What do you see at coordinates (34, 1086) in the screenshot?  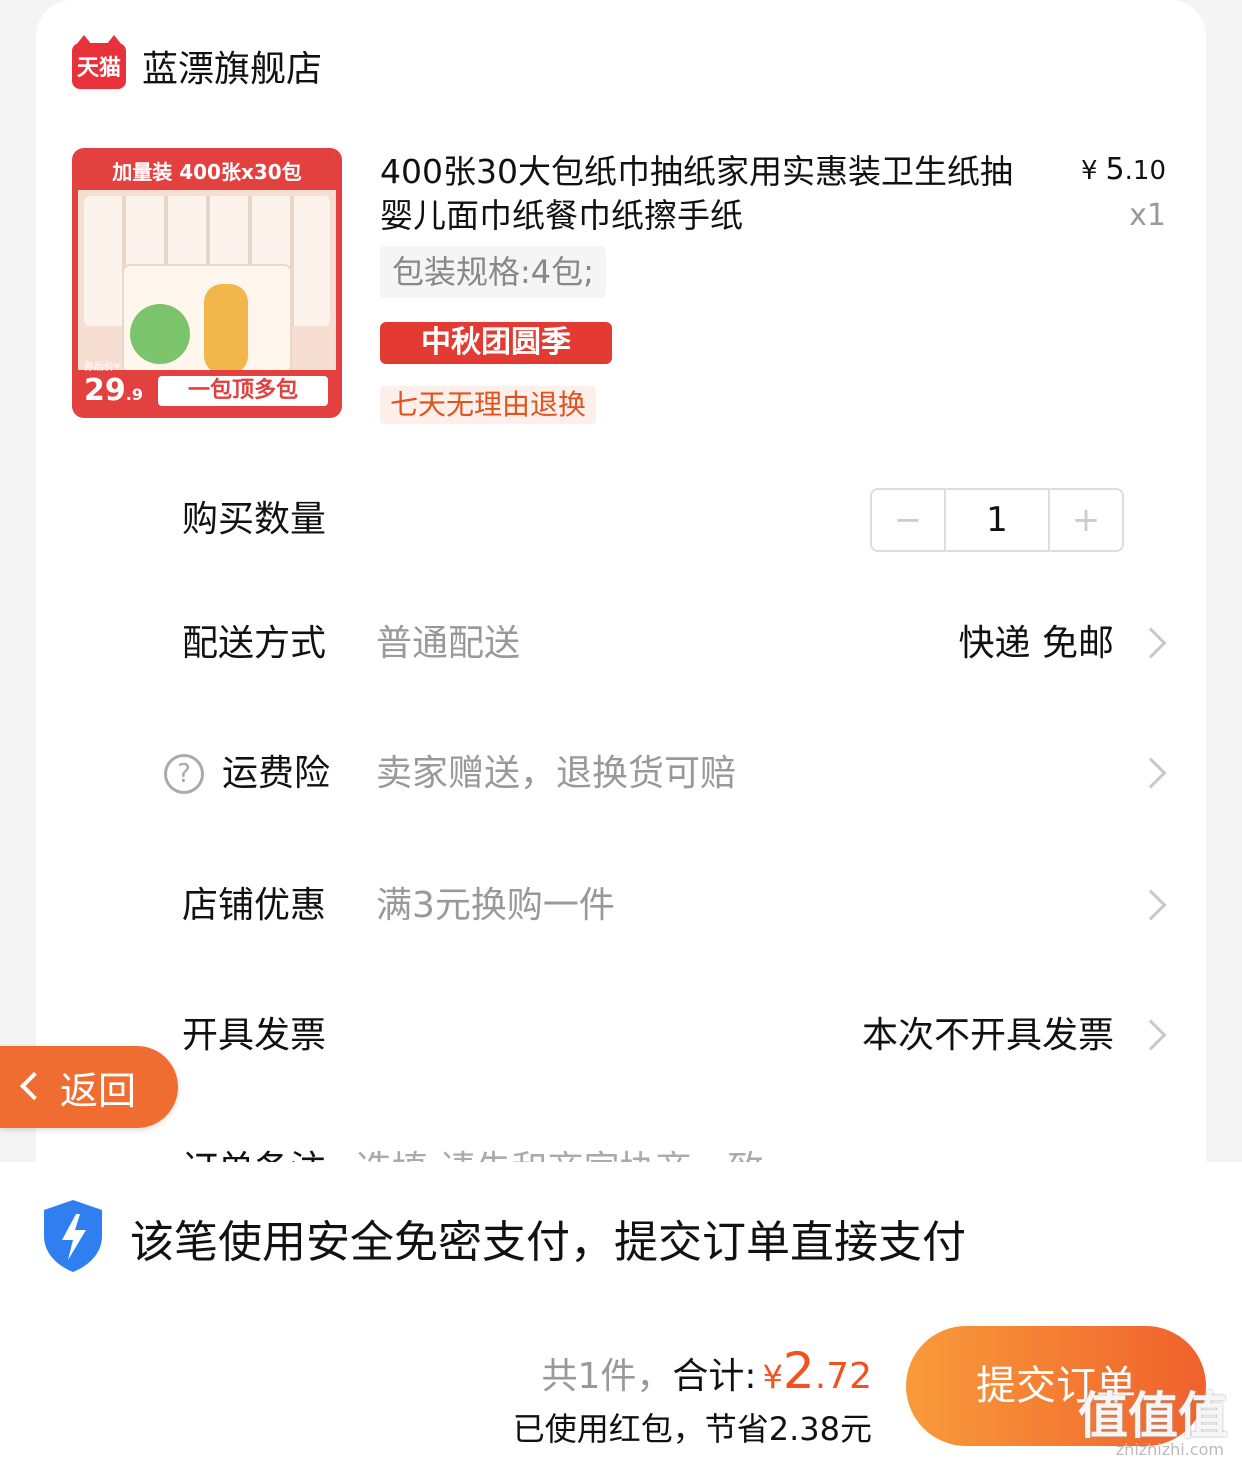 I see `chevron-left-icon` at bounding box center [34, 1086].